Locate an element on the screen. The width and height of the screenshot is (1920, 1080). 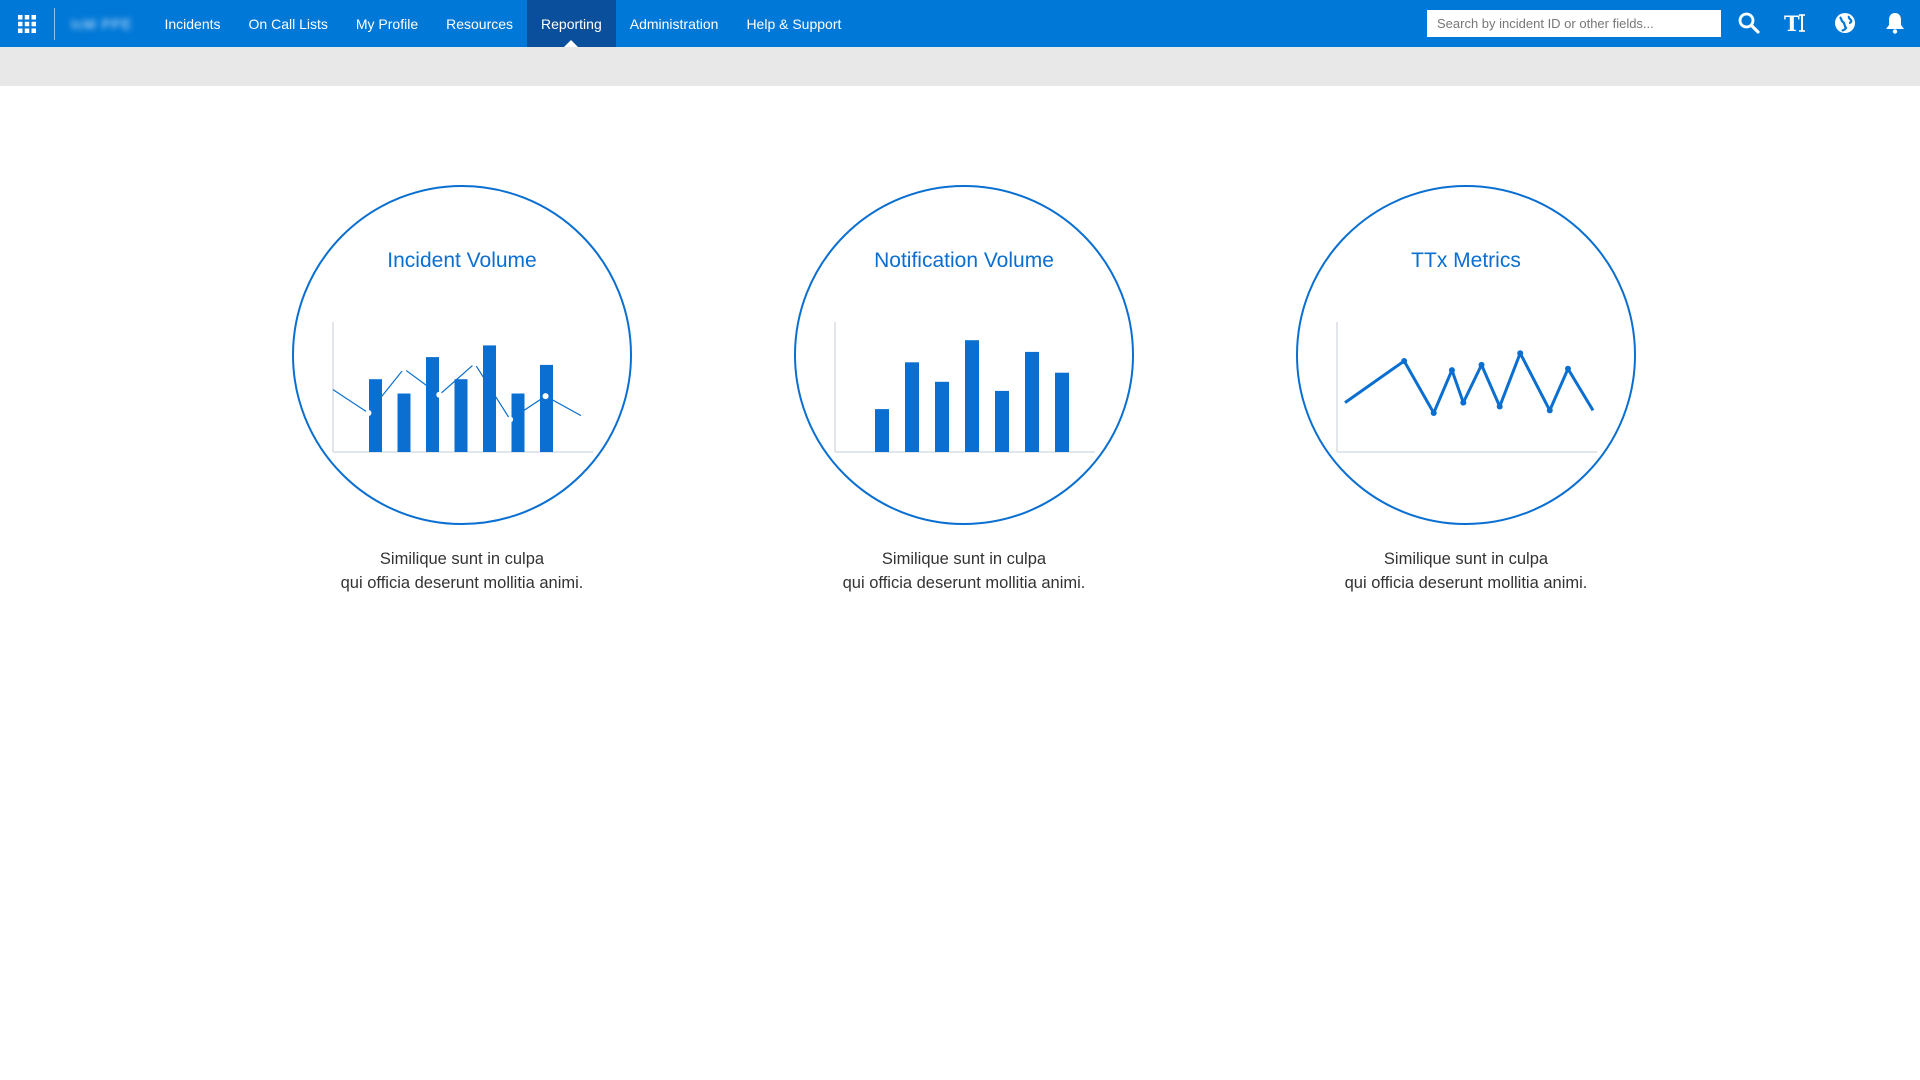
subheader-band is located at coordinates (960, 66).